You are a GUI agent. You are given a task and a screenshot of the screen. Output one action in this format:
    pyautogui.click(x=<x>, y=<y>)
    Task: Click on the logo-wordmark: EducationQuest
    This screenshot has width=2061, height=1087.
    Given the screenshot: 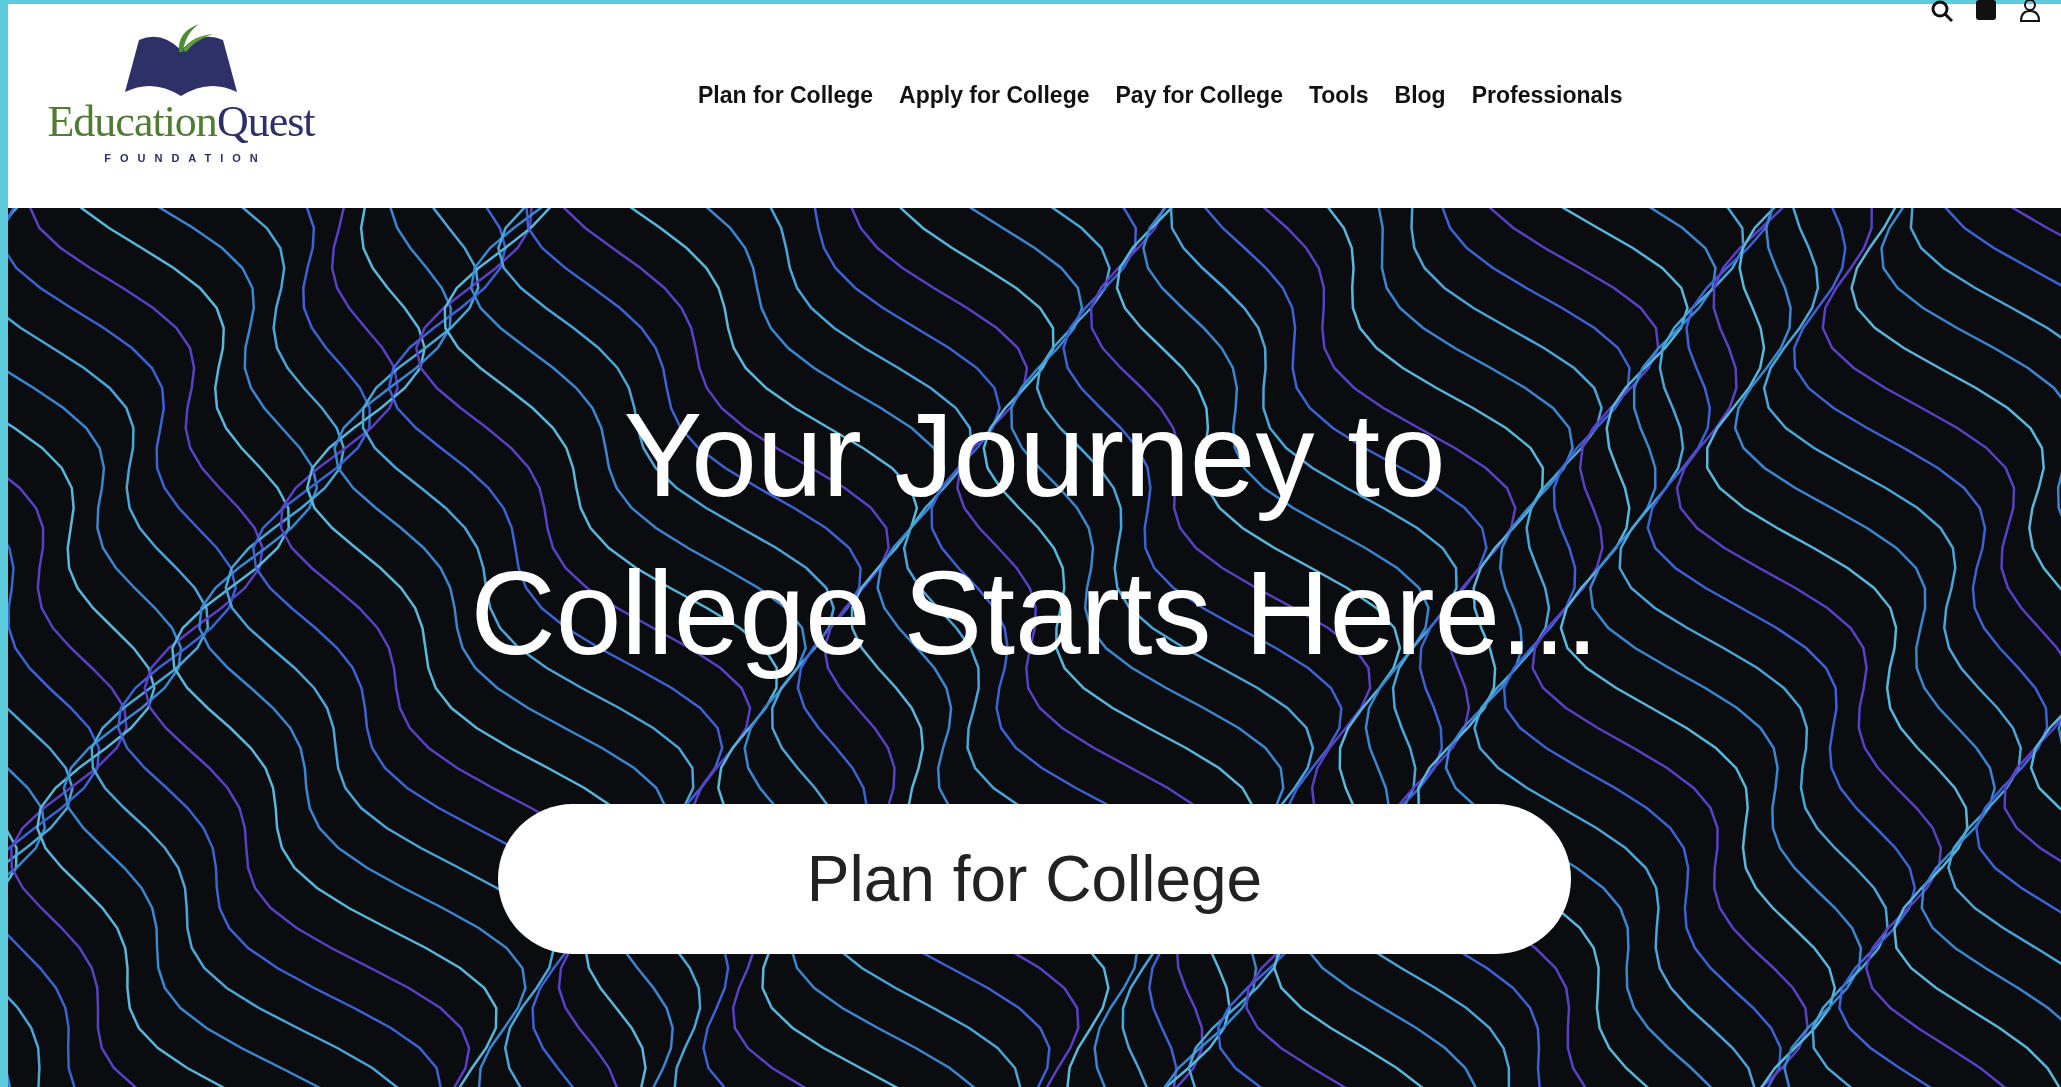 What is the action you would take?
    pyautogui.click(x=181, y=122)
    